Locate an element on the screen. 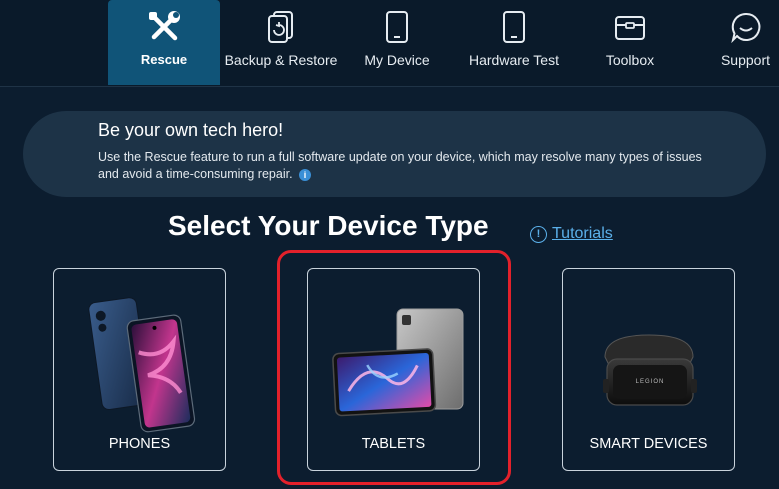 This screenshot has width=779, height=489. tutorials-link: ! Tutorials is located at coordinates (571, 234).